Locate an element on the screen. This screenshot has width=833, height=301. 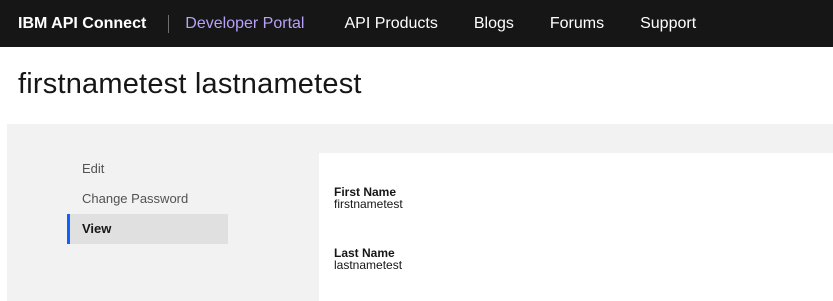
last-name-field: Last Name lastnametest is located at coordinates (368, 259).